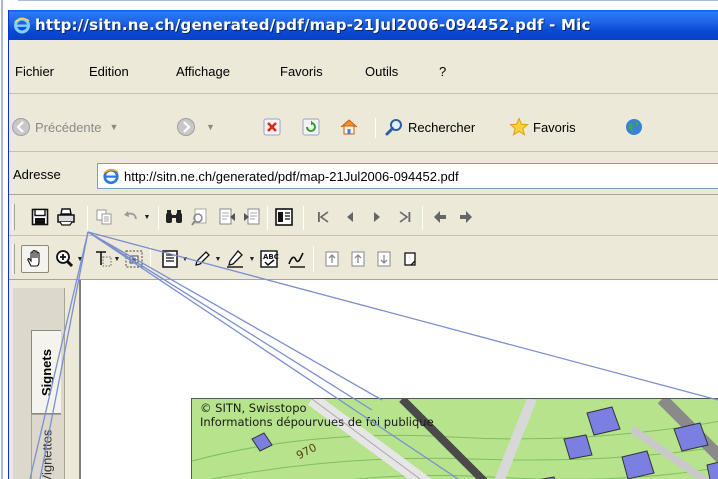 The width and height of the screenshot is (718, 479). What do you see at coordinates (68, 127) in the screenshot?
I see `back-label: Précédente` at bounding box center [68, 127].